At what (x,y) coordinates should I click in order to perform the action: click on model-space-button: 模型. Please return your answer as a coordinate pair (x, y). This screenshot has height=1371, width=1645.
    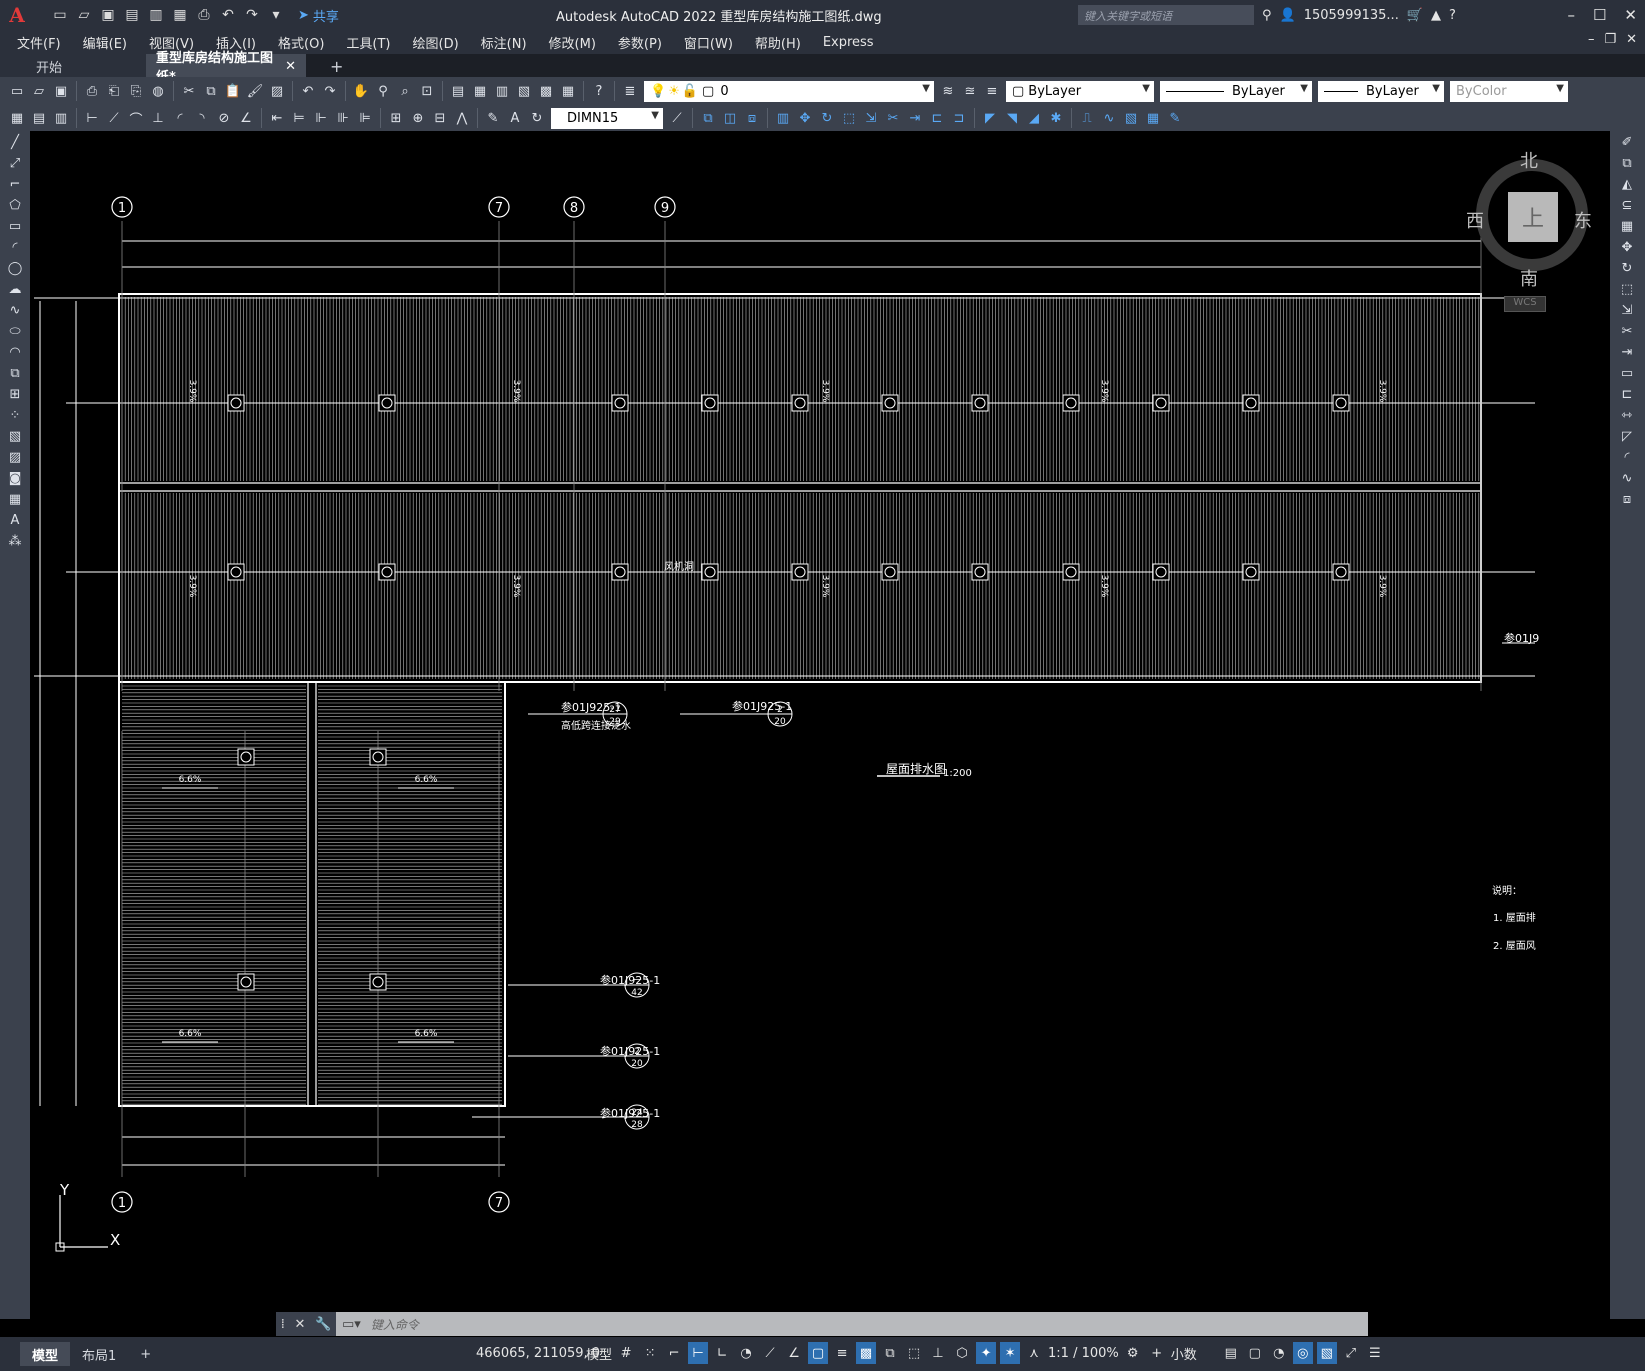
    Looking at the image, I should click on (599, 1353).